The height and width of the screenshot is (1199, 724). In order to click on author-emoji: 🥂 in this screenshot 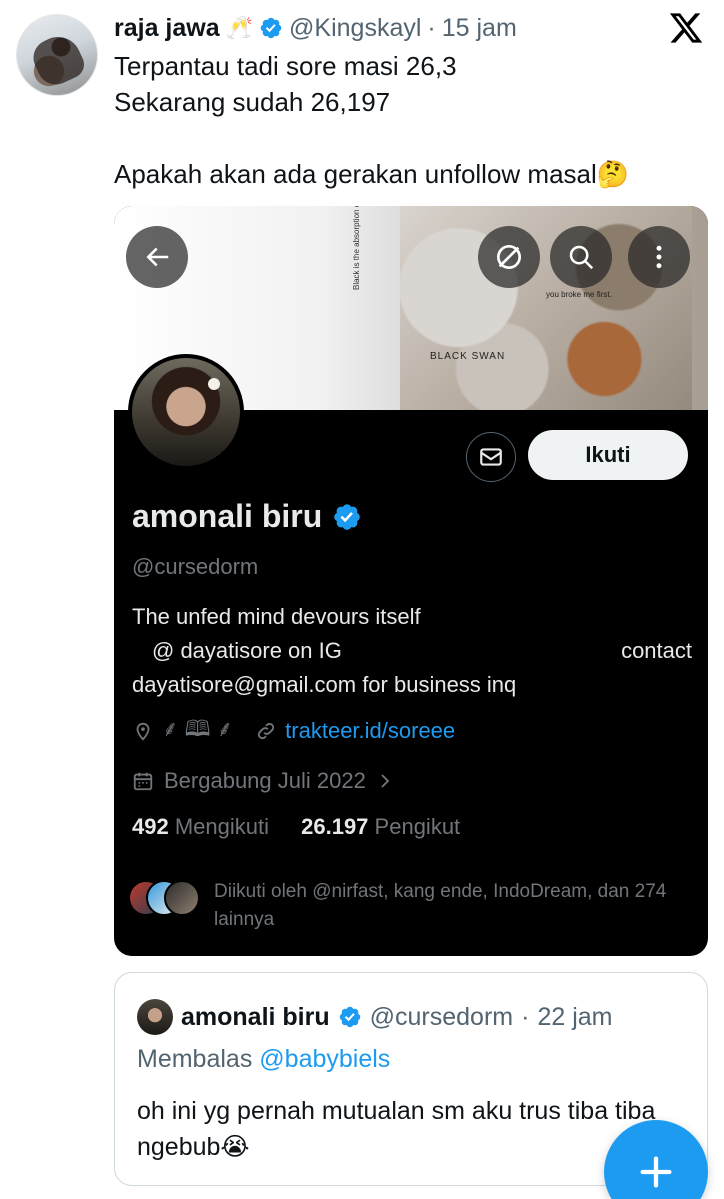, I will do `click(239, 27)`.